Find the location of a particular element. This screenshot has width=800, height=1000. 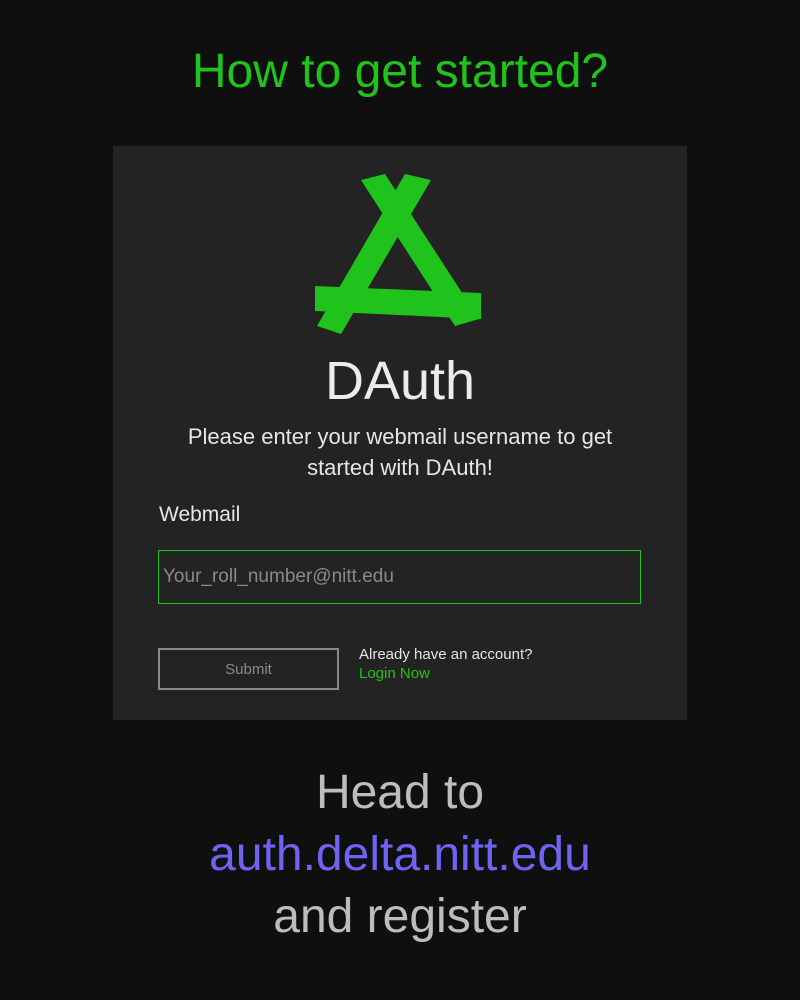

and-register-text: and register is located at coordinates (400, 916).